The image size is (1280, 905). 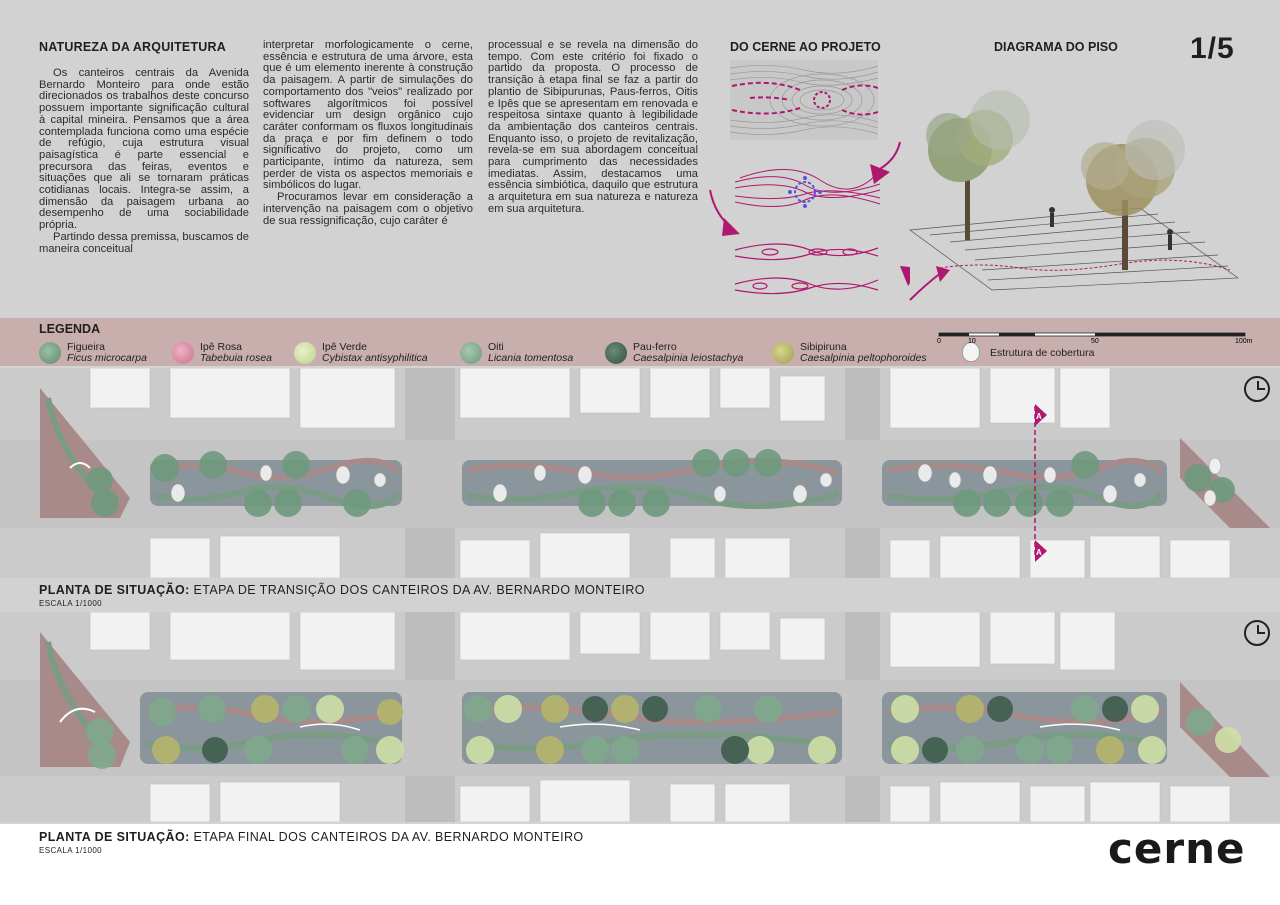 I want to click on section-title: NATUREZA DA ARQUITETURA, so click(x=132, y=47).